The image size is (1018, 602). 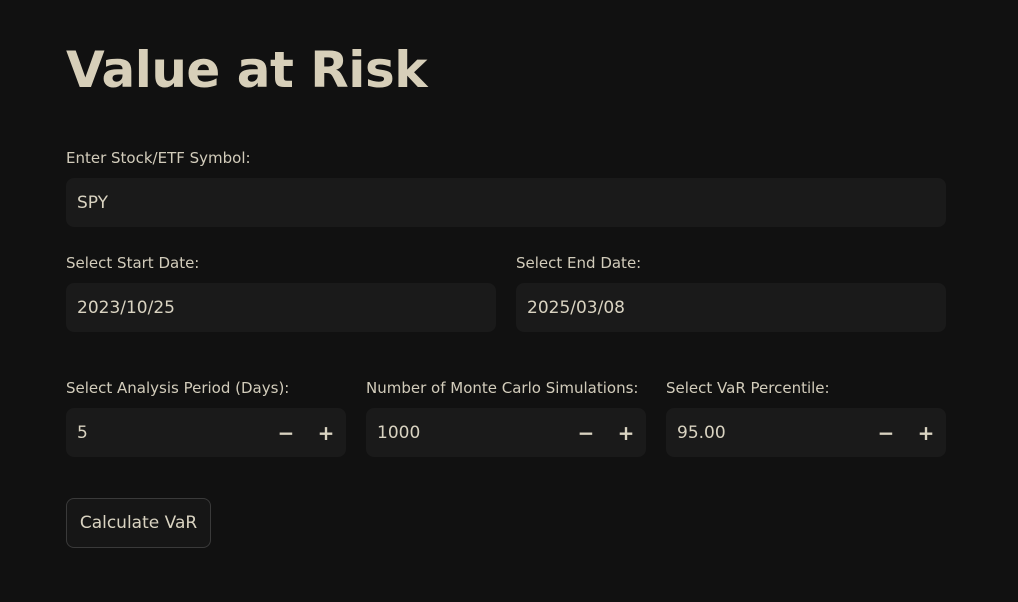 I want to click on analysis-period-stepper-buttons: − +, so click(x=306, y=432).